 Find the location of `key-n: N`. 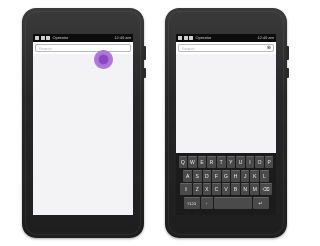

key-n: N is located at coordinates (245, 189).